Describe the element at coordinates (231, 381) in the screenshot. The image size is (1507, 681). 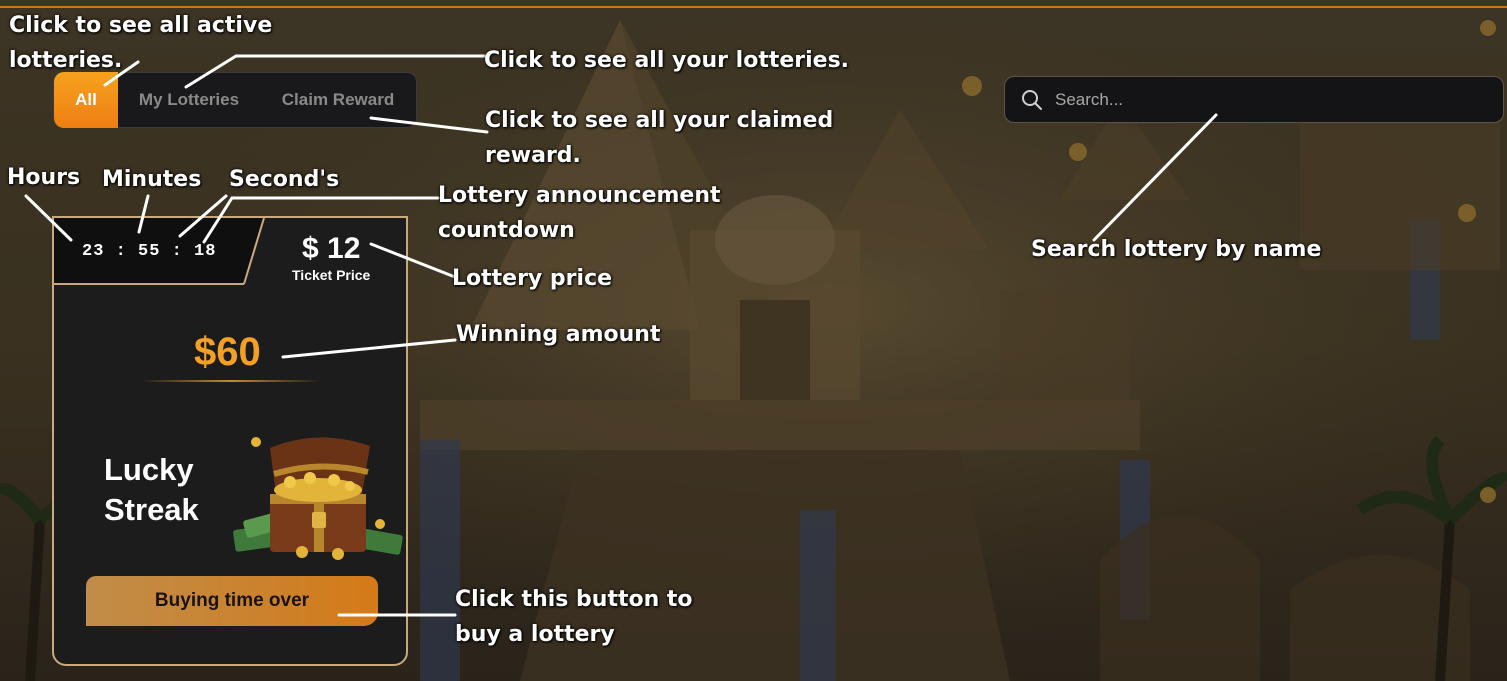
I see `prize-underline` at that location.